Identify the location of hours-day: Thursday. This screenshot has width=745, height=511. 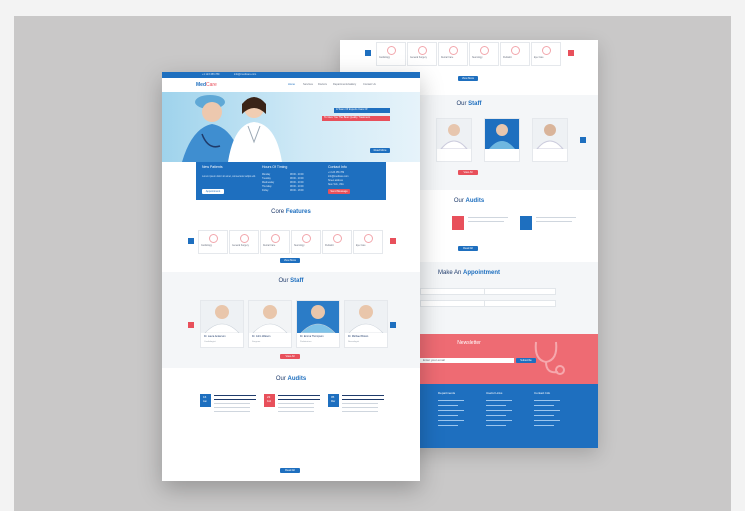
(267, 187).